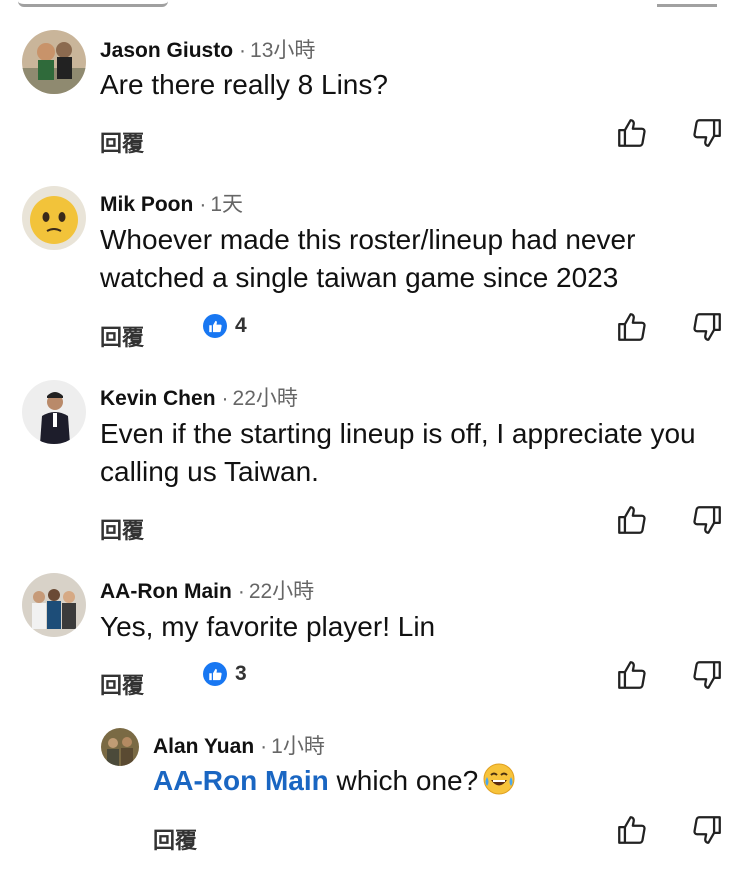 Image resolution: width=745 pixels, height=873 pixels. I want to click on comment-meta: AA-Ron Main · 22小時, so click(207, 590).